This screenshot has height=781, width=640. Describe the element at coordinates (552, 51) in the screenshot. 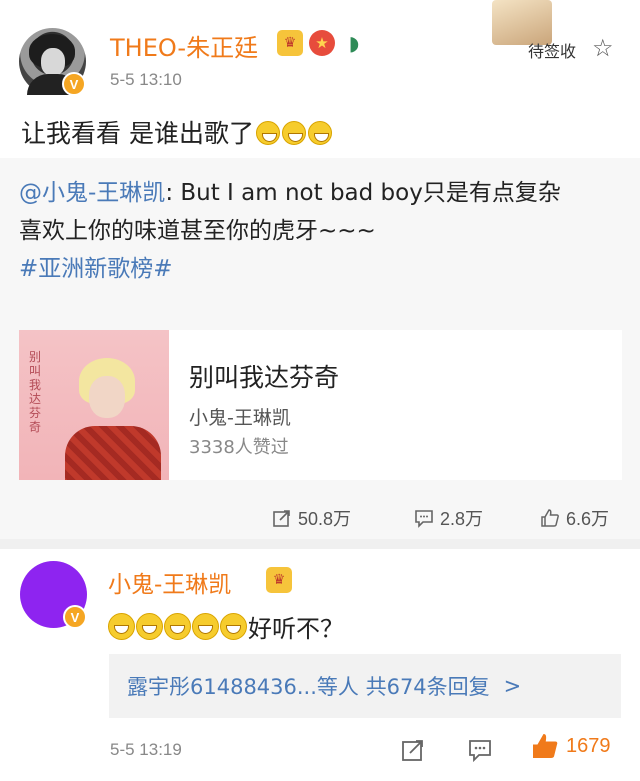

I see `card-label: 待签收` at that location.